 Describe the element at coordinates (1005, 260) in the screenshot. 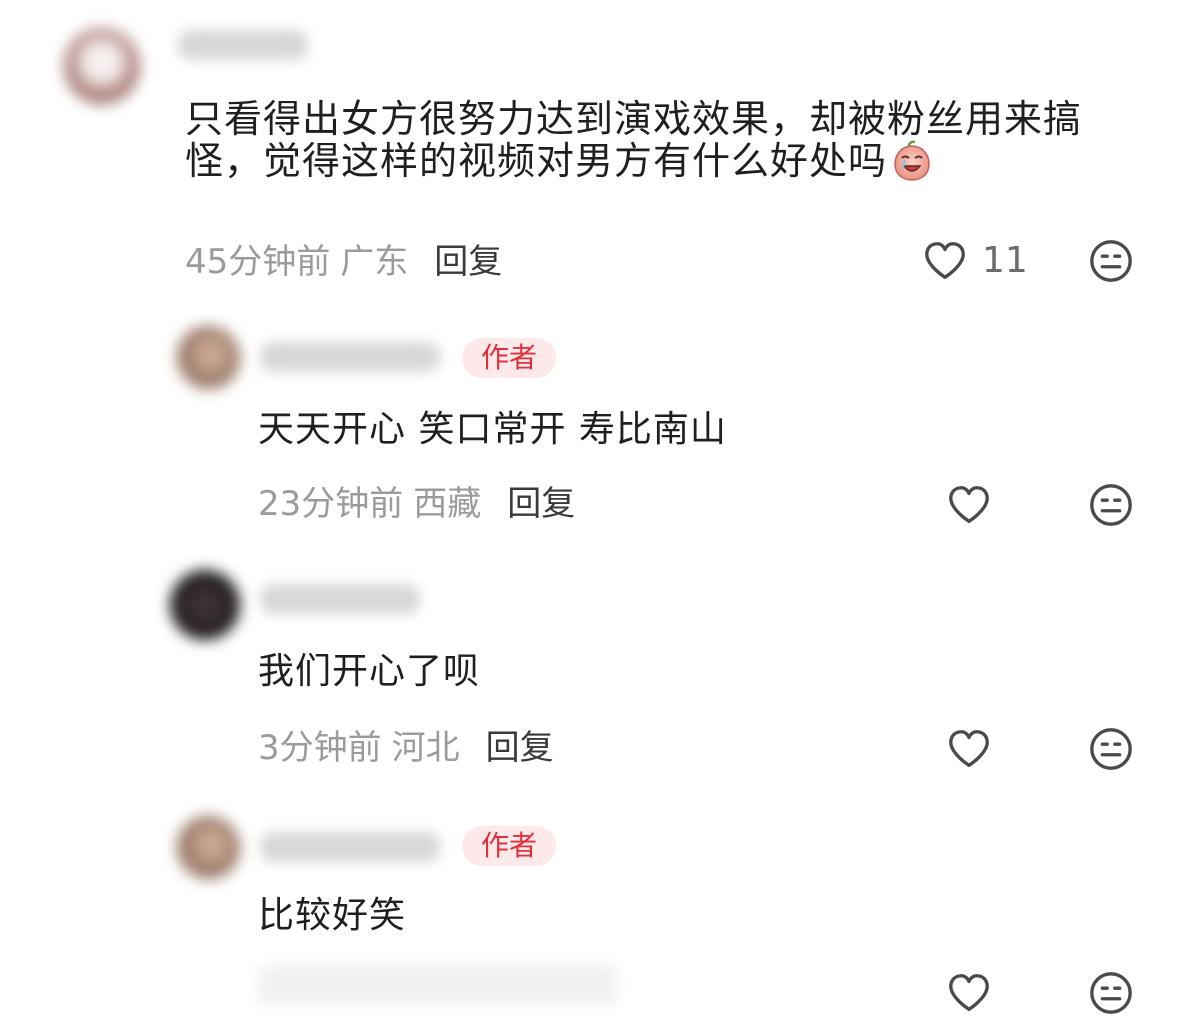

I see `like-count: 11` at that location.